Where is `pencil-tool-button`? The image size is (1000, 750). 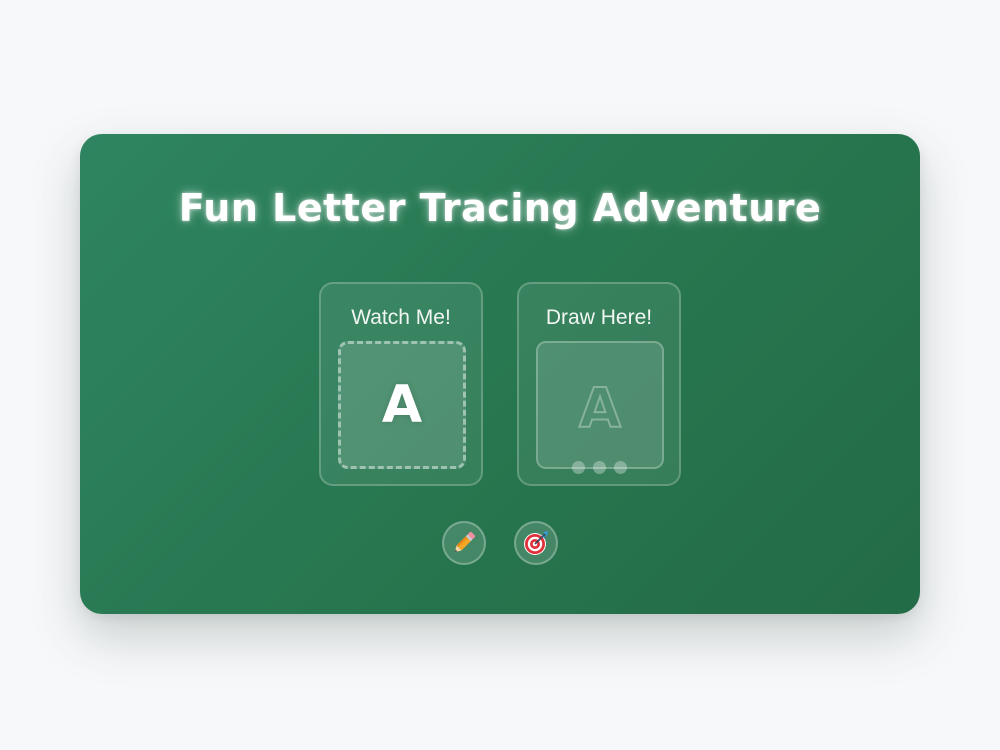 pencil-tool-button is located at coordinates (464, 543).